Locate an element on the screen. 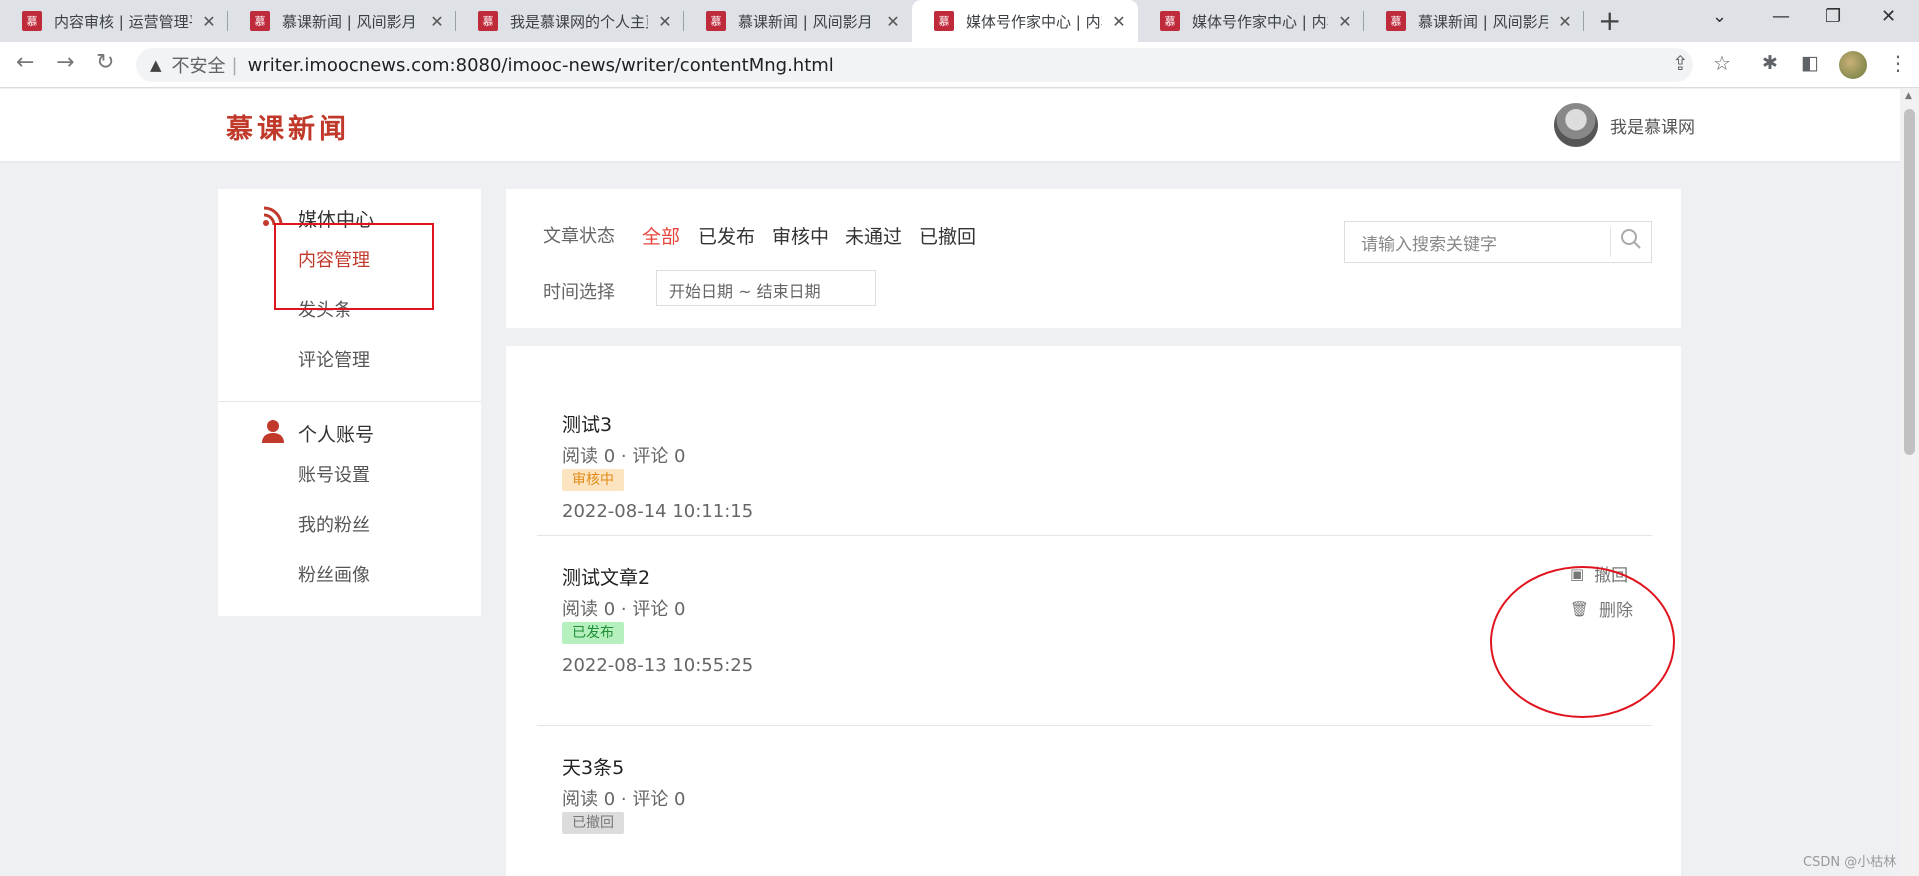 This screenshot has height=876, width=1919. site-logo: 慕课新闻 is located at coordinates (288, 126).